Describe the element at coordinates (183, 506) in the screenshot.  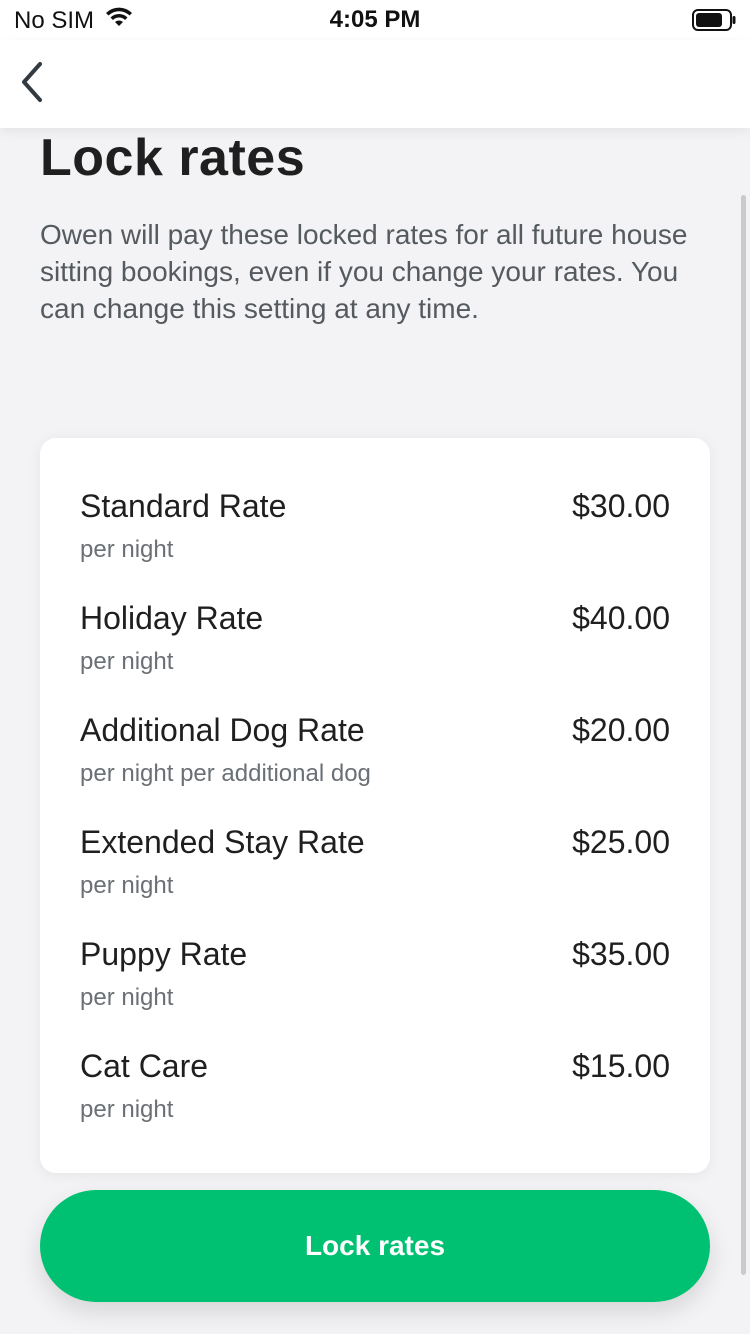
I see `rate-name: Standard Rate` at that location.